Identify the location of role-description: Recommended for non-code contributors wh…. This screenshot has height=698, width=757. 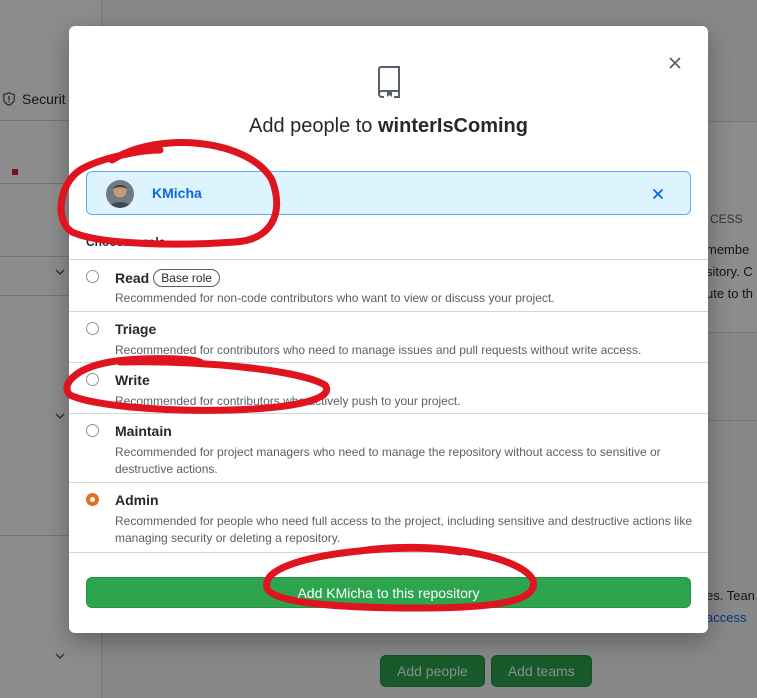
(335, 298).